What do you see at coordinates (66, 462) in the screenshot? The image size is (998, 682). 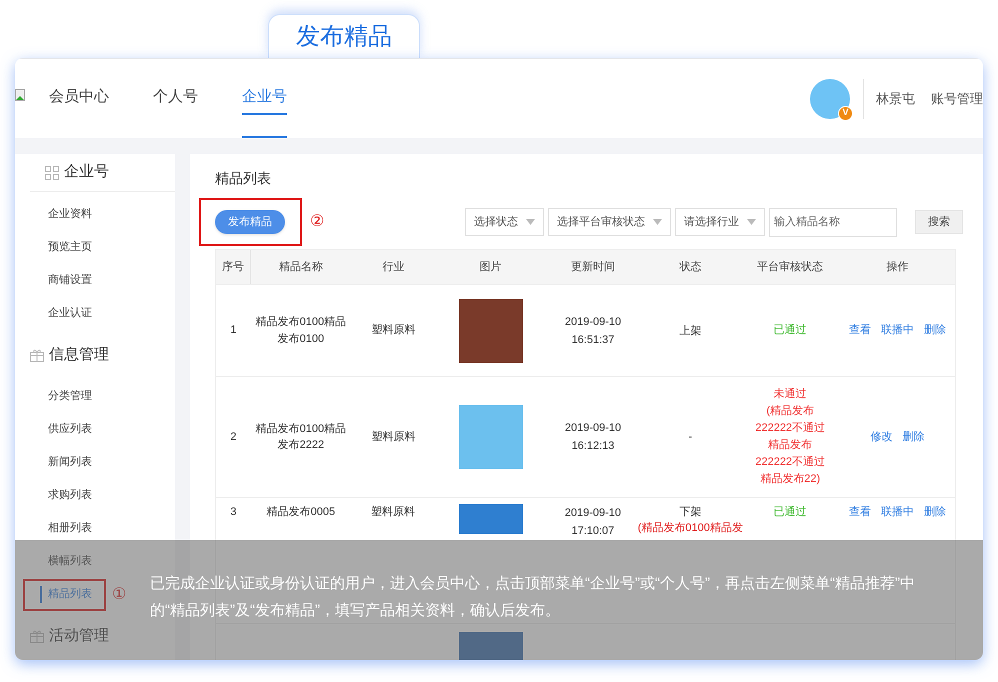 I see `sidebar-item: 新闻列表` at bounding box center [66, 462].